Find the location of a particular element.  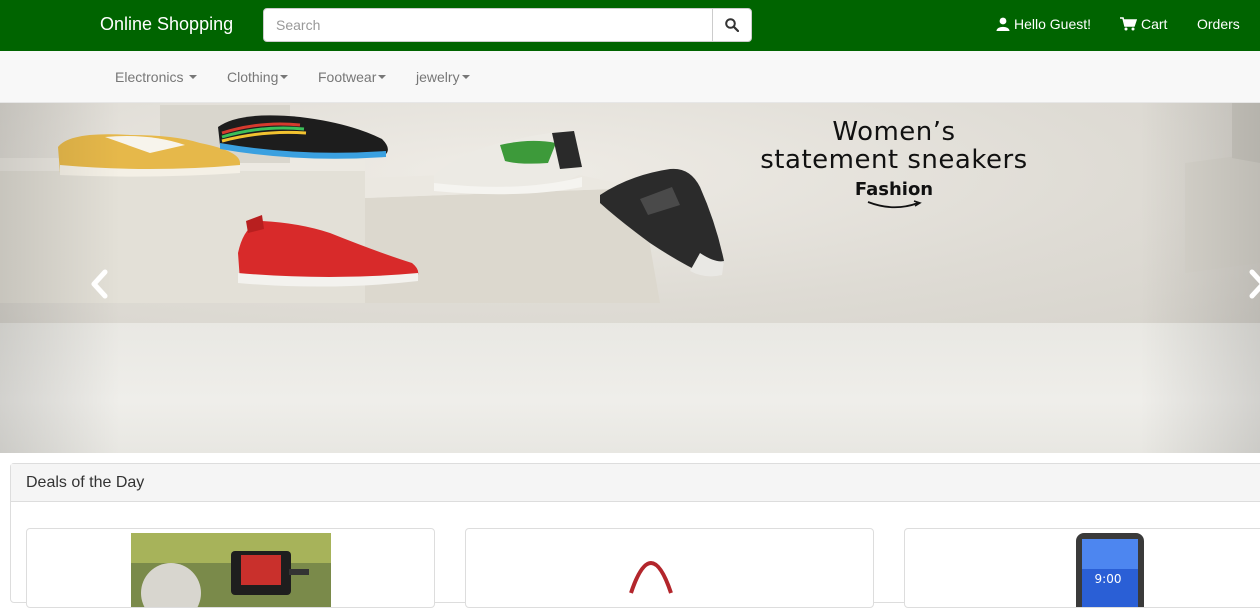

category-label: Electronics is located at coordinates (149, 77).